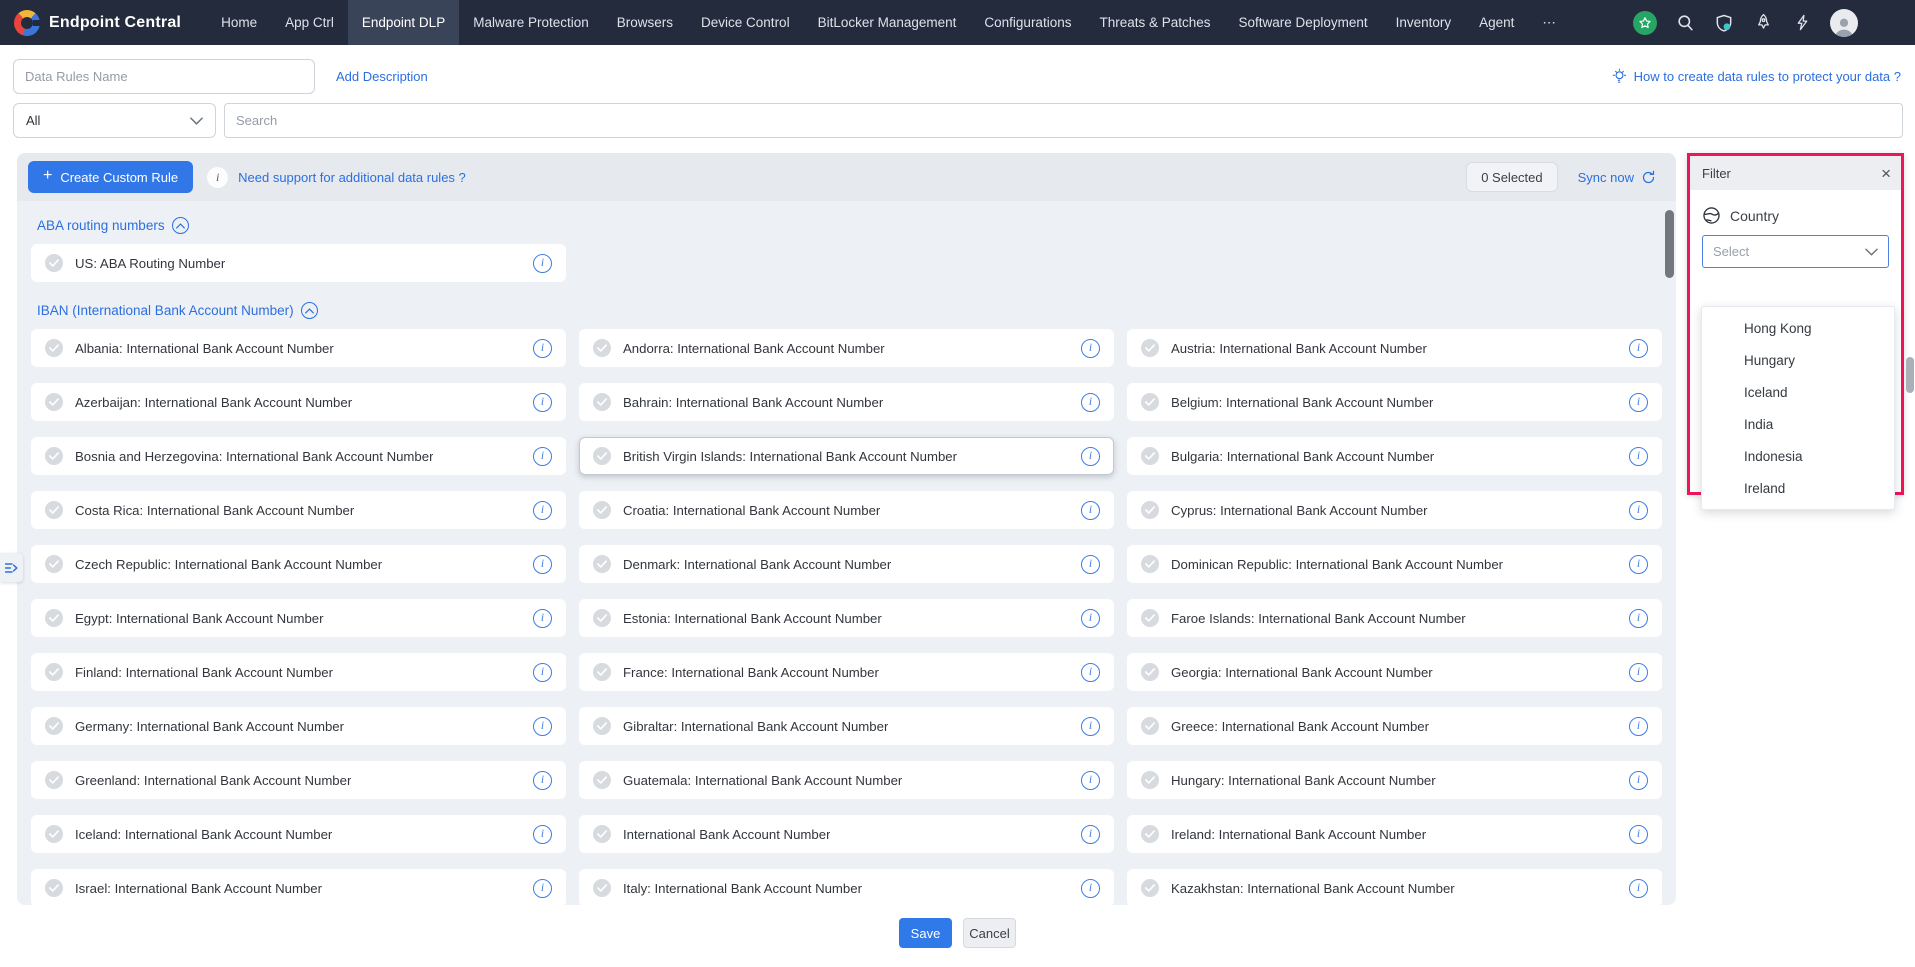 This screenshot has height=967, width=1915. What do you see at coordinates (1798, 328) in the screenshot?
I see `country-option-hong-kong: Hong Kong` at bounding box center [1798, 328].